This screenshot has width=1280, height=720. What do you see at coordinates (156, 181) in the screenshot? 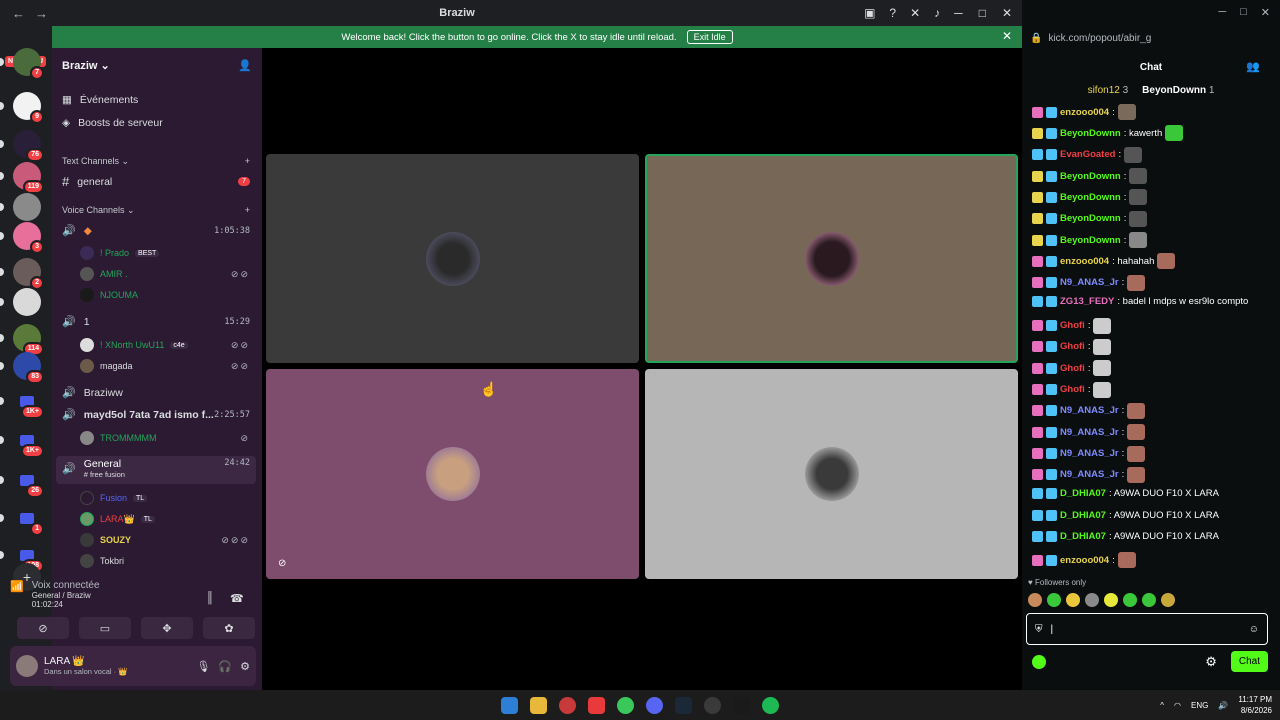
I see `channel-general: # general 7` at bounding box center [156, 181].